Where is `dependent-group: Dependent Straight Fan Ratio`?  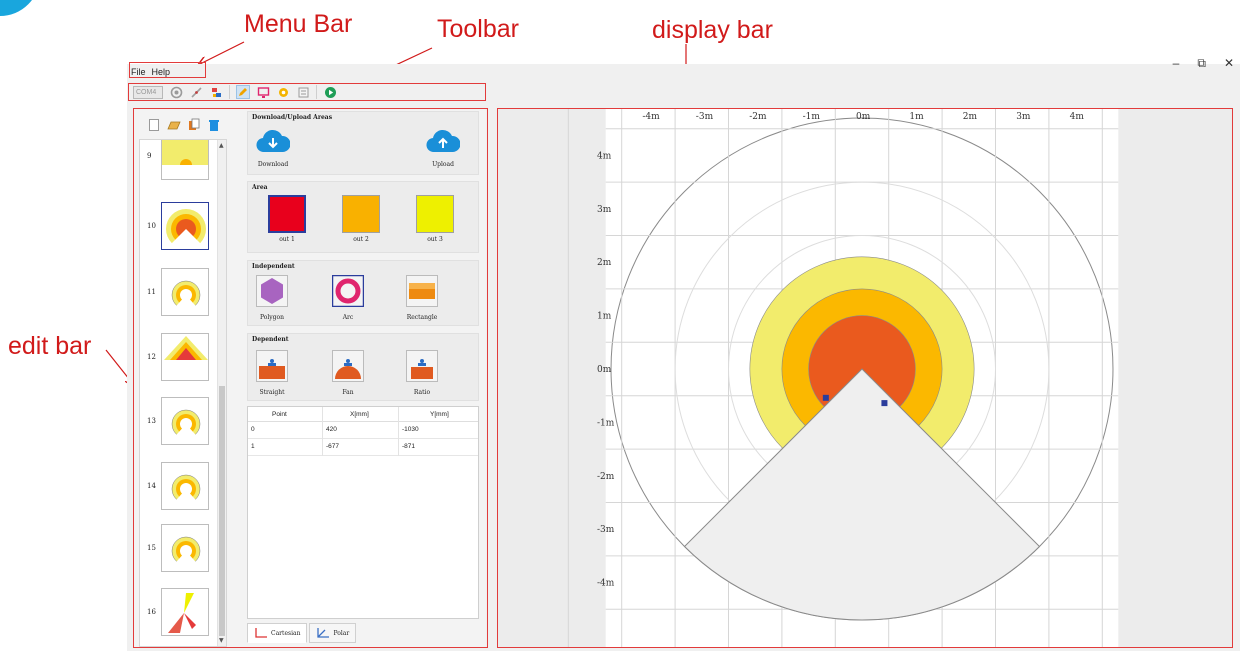
dependent-group: Dependent Straight Fan Ratio is located at coordinates (363, 367).